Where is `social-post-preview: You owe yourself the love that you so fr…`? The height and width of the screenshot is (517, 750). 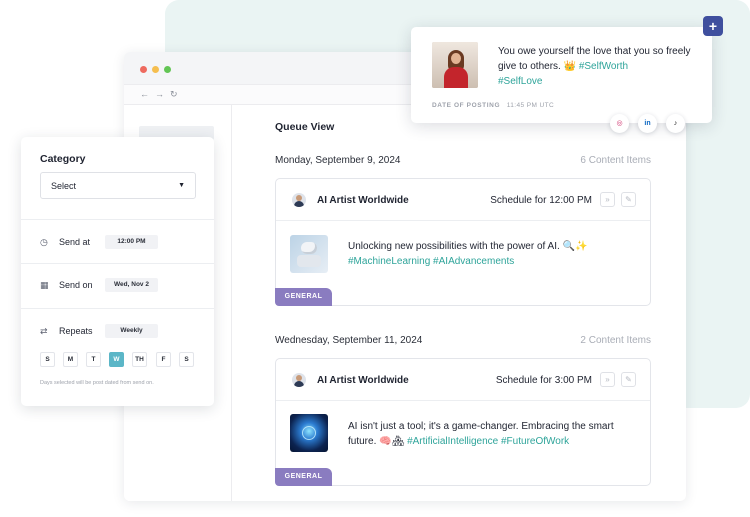 social-post-preview: You owe yourself the love that you so fr… is located at coordinates (561, 75).